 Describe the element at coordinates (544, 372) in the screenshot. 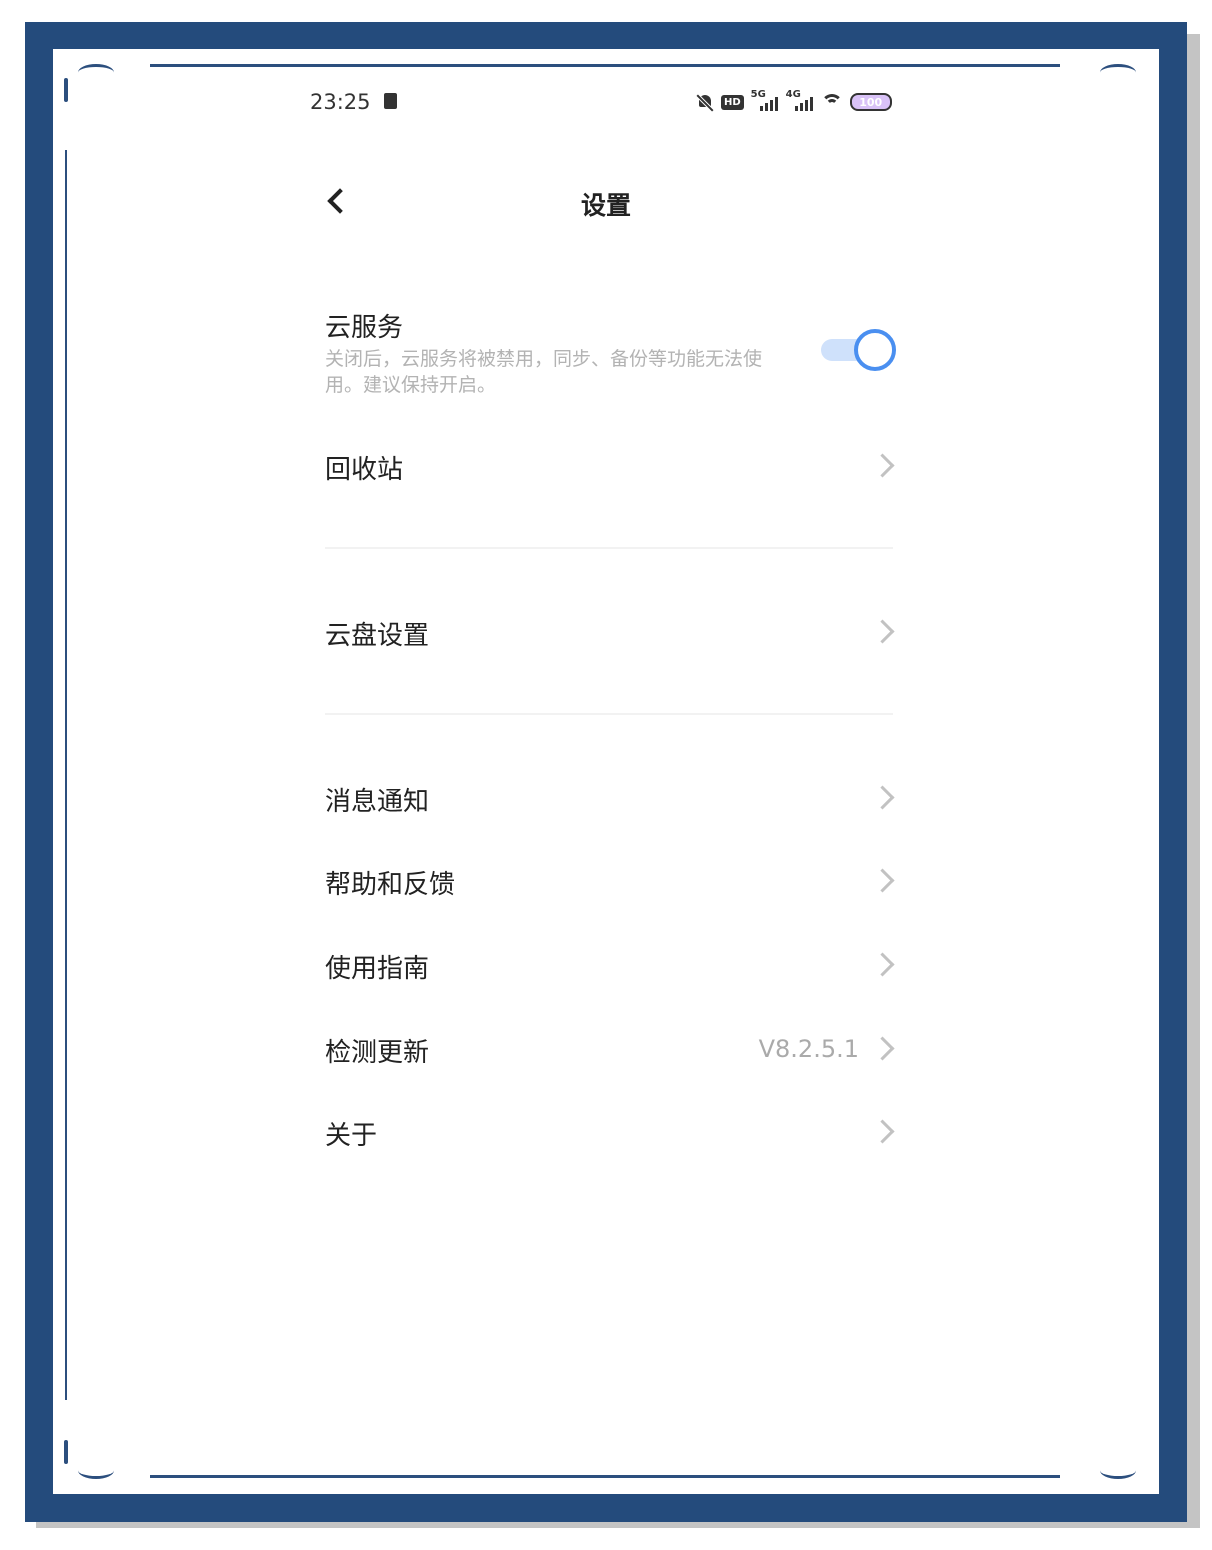

I see `cloud-service-description: 关闭后，云服务将被禁用，同步、备份等功能无法使用。建议保持开启。` at that location.